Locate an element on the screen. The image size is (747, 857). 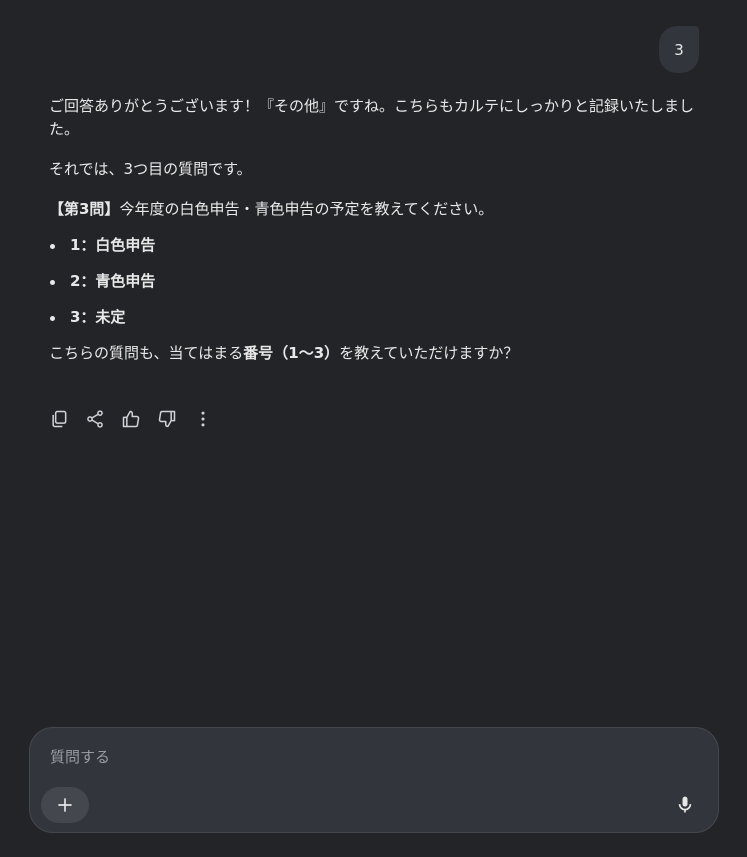
thumbs-up-icon is located at coordinates (131, 419).